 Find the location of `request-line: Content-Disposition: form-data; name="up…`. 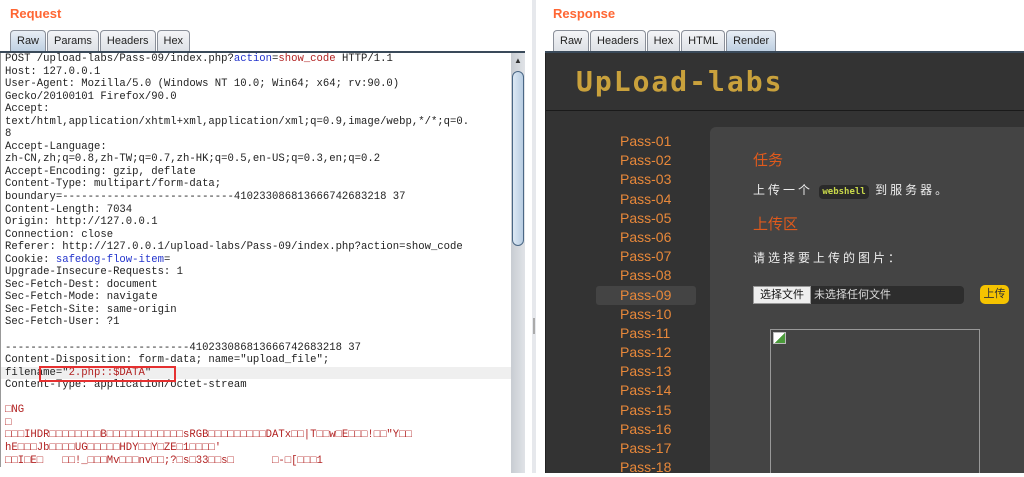

request-line: Content-Disposition: form-data; name="up… is located at coordinates (256, 360).